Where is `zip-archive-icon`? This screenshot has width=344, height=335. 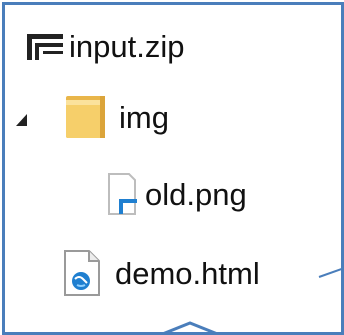 zip-archive-icon is located at coordinates (45, 46).